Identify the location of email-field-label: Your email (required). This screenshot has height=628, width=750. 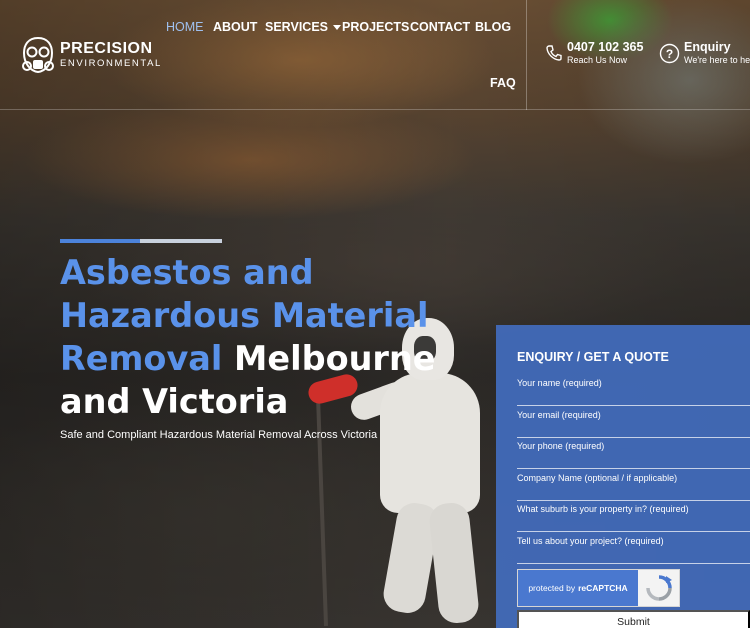
(559, 415).